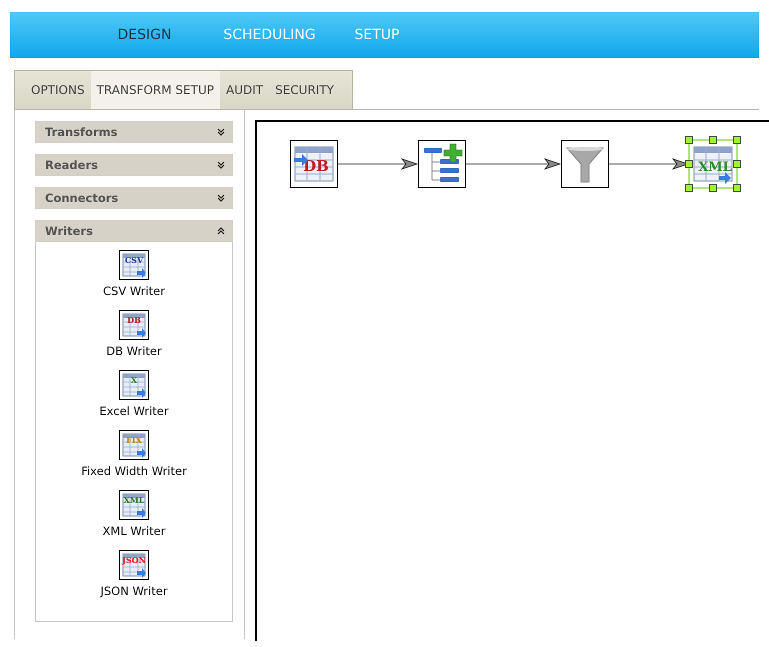 This screenshot has height=647, width=769. What do you see at coordinates (713, 164) in the screenshot?
I see `node: XML` at bounding box center [713, 164].